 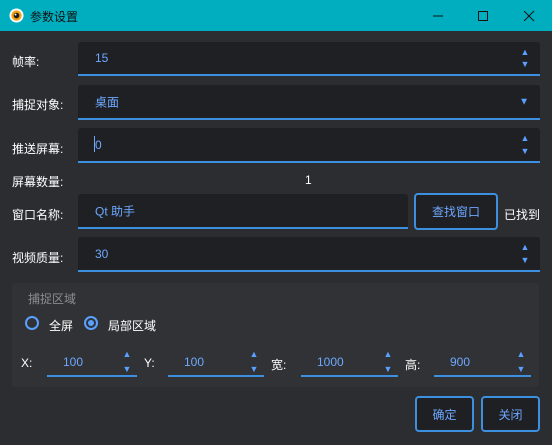 What do you see at coordinates (309, 59) in the screenshot?
I see `fps-spinbox: 15 ▲ ▼` at bounding box center [309, 59].